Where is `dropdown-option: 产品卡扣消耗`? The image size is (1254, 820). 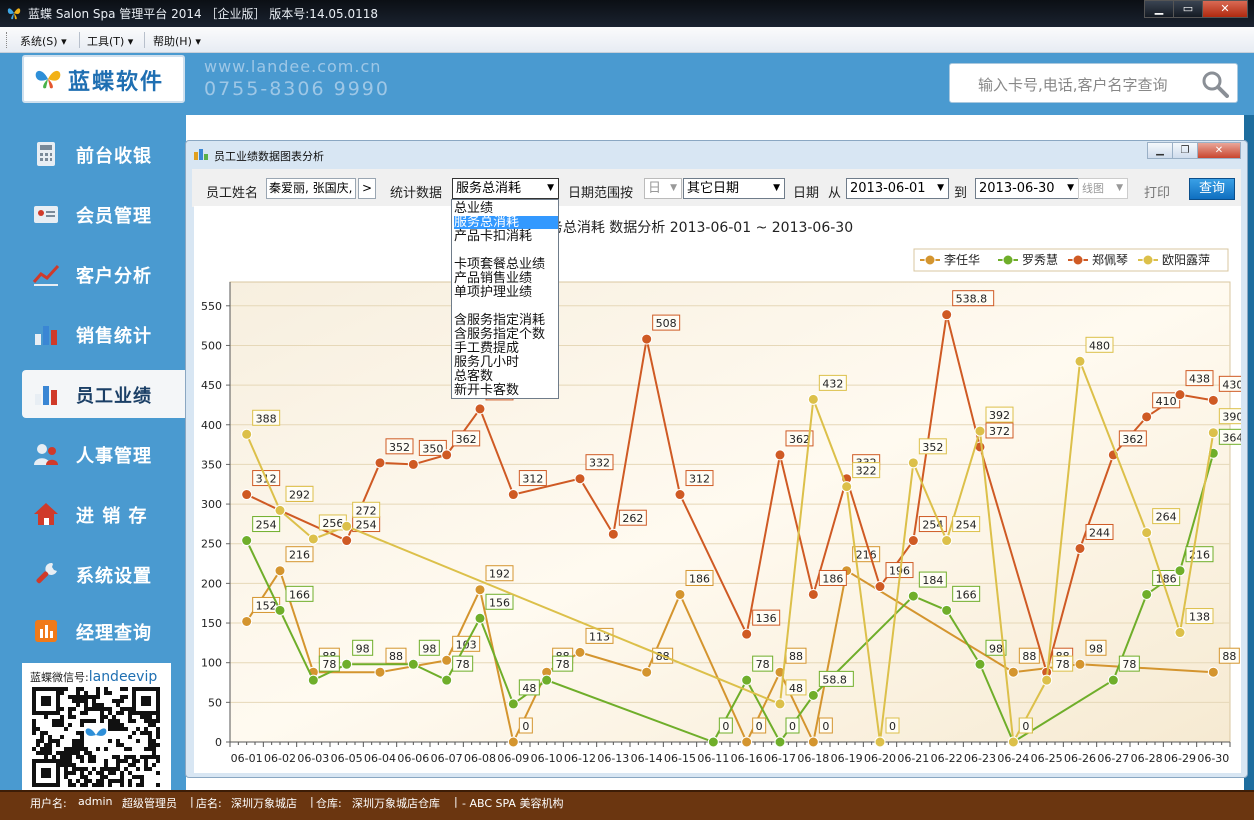 dropdown-option: 产品卡扣消耗 is located at coordinates (506, 236).